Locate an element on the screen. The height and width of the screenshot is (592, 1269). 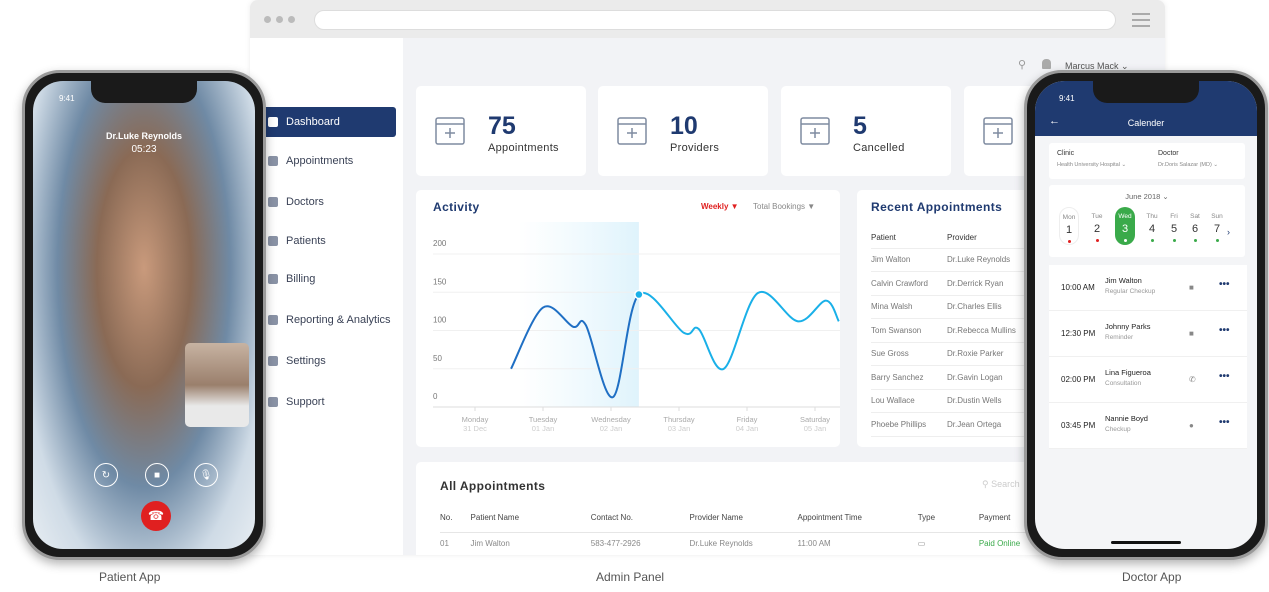
address-bar is located at coordinates (715, 20).